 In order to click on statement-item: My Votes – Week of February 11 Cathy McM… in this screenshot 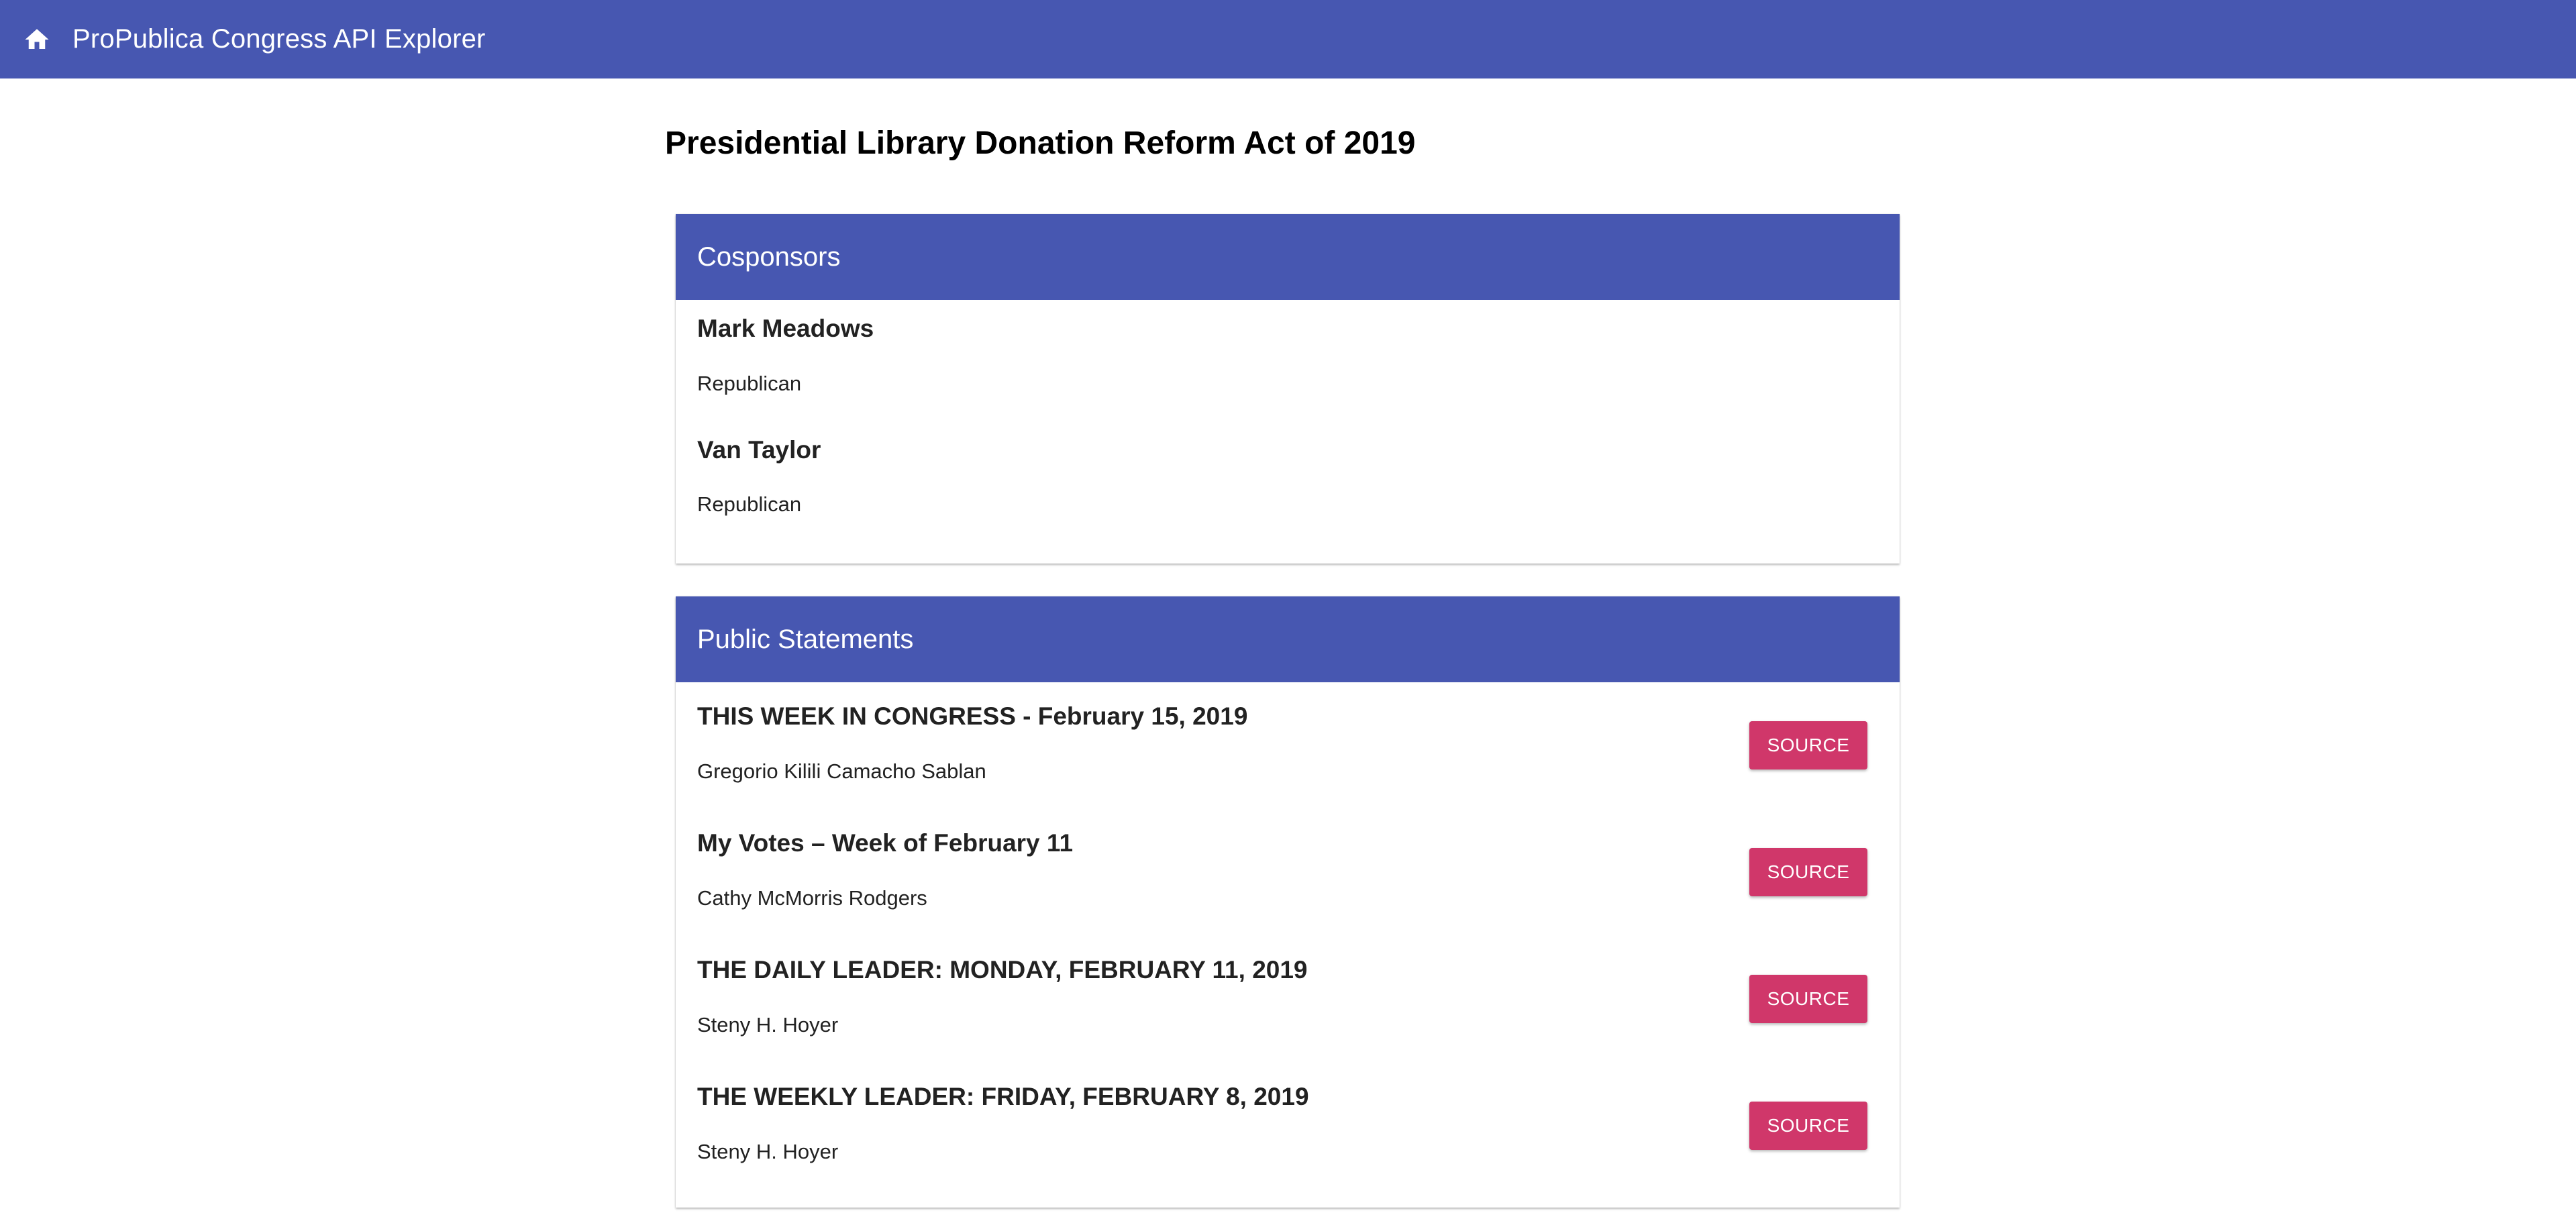, I will do `click(1288, 872)`.